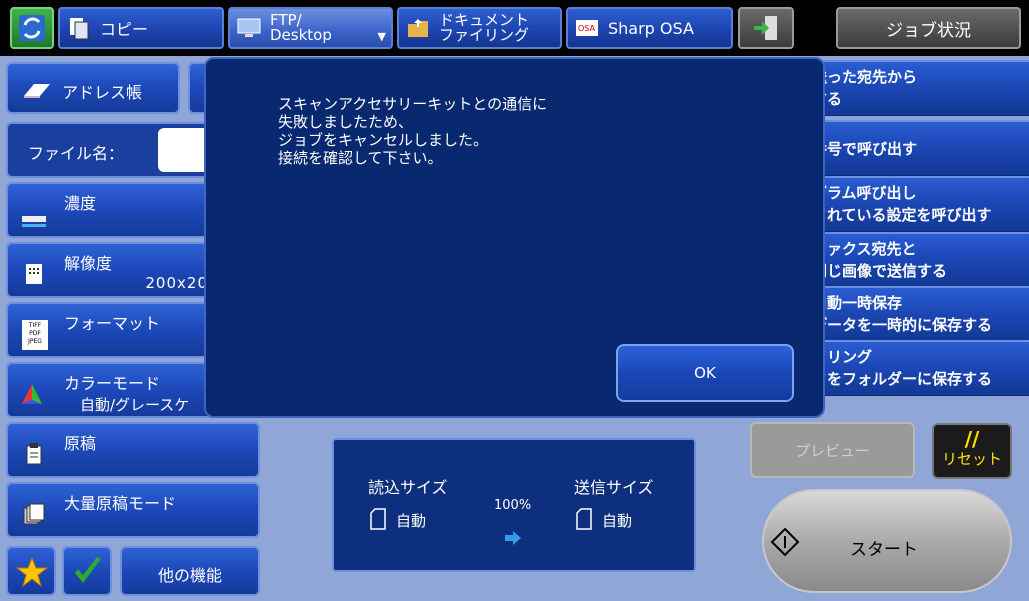 This screenshot has width=1029, height=601. Describe the element at coordinates (124, 29) in the screenshot. I see `copy-mode-label: コピー` at that location.